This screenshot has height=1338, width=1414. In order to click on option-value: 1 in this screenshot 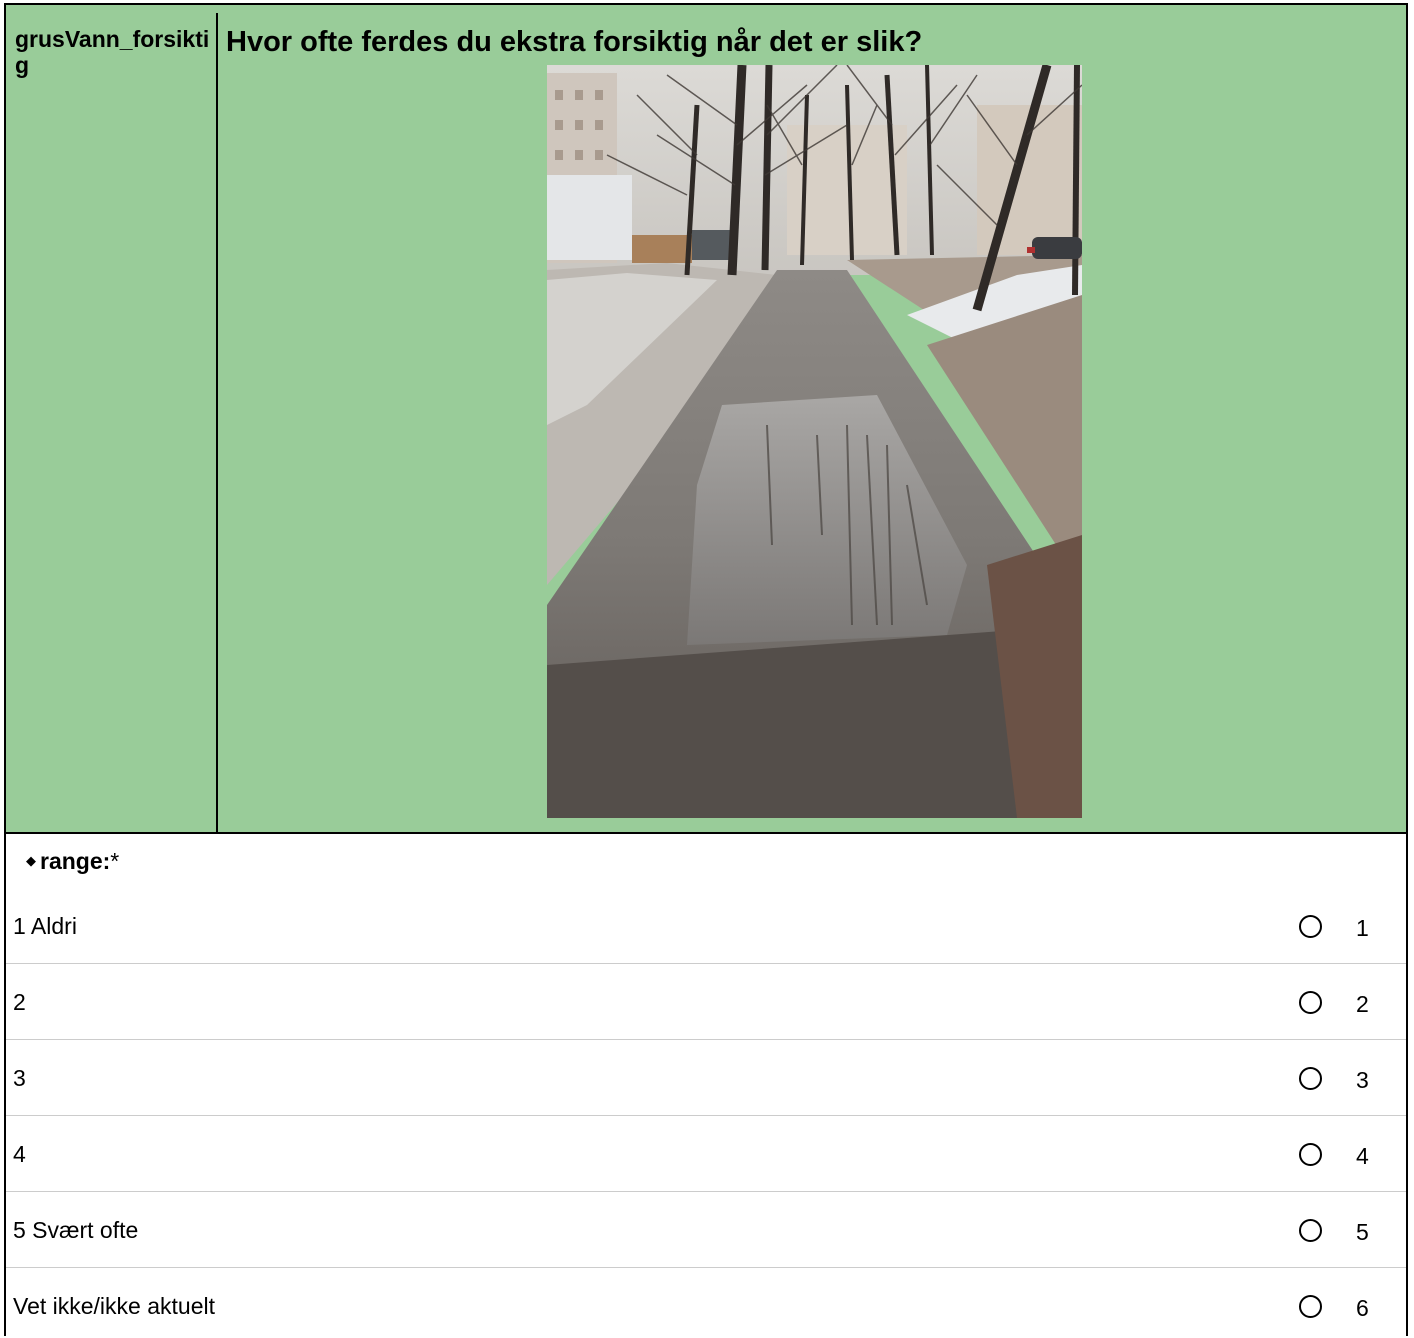, I will do `click(1362, 928)`.